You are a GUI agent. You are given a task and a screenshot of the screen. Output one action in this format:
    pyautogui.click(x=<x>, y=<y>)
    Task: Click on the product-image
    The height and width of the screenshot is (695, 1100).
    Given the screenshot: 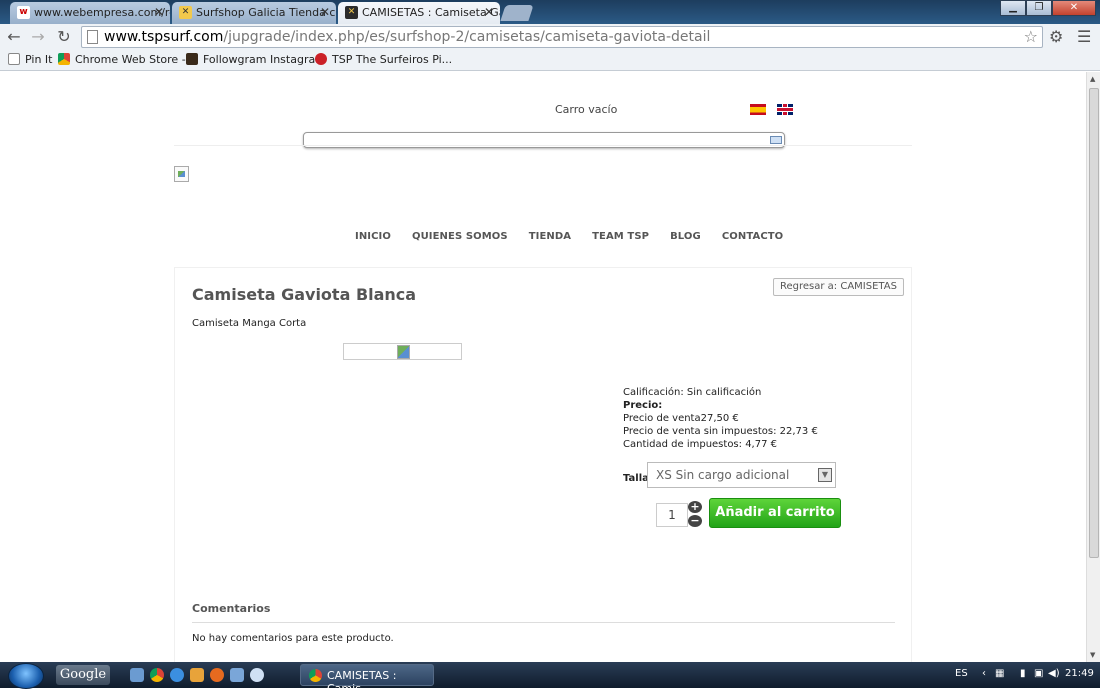 What is the action you would take?
    pyautogui.click(x=402, y=351)
    